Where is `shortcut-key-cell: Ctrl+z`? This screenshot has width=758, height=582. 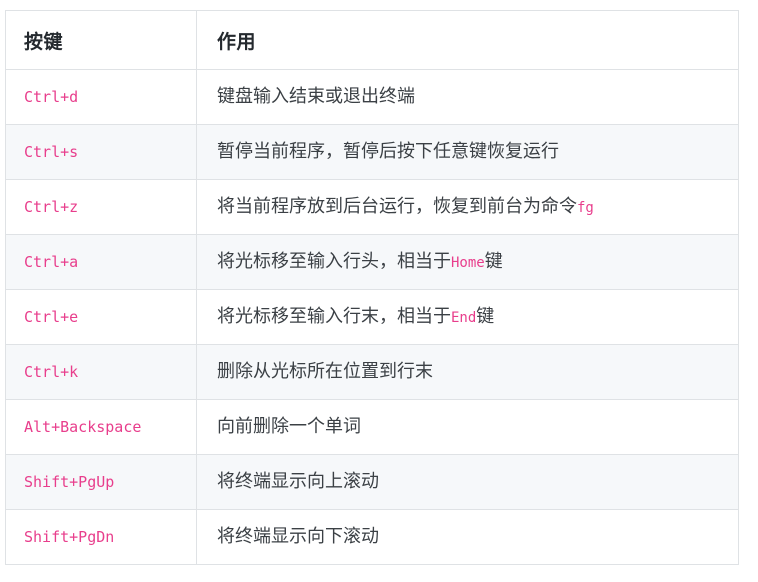 shortcut-key-cell: Ctrl+z is located at coordinates (101, 207).